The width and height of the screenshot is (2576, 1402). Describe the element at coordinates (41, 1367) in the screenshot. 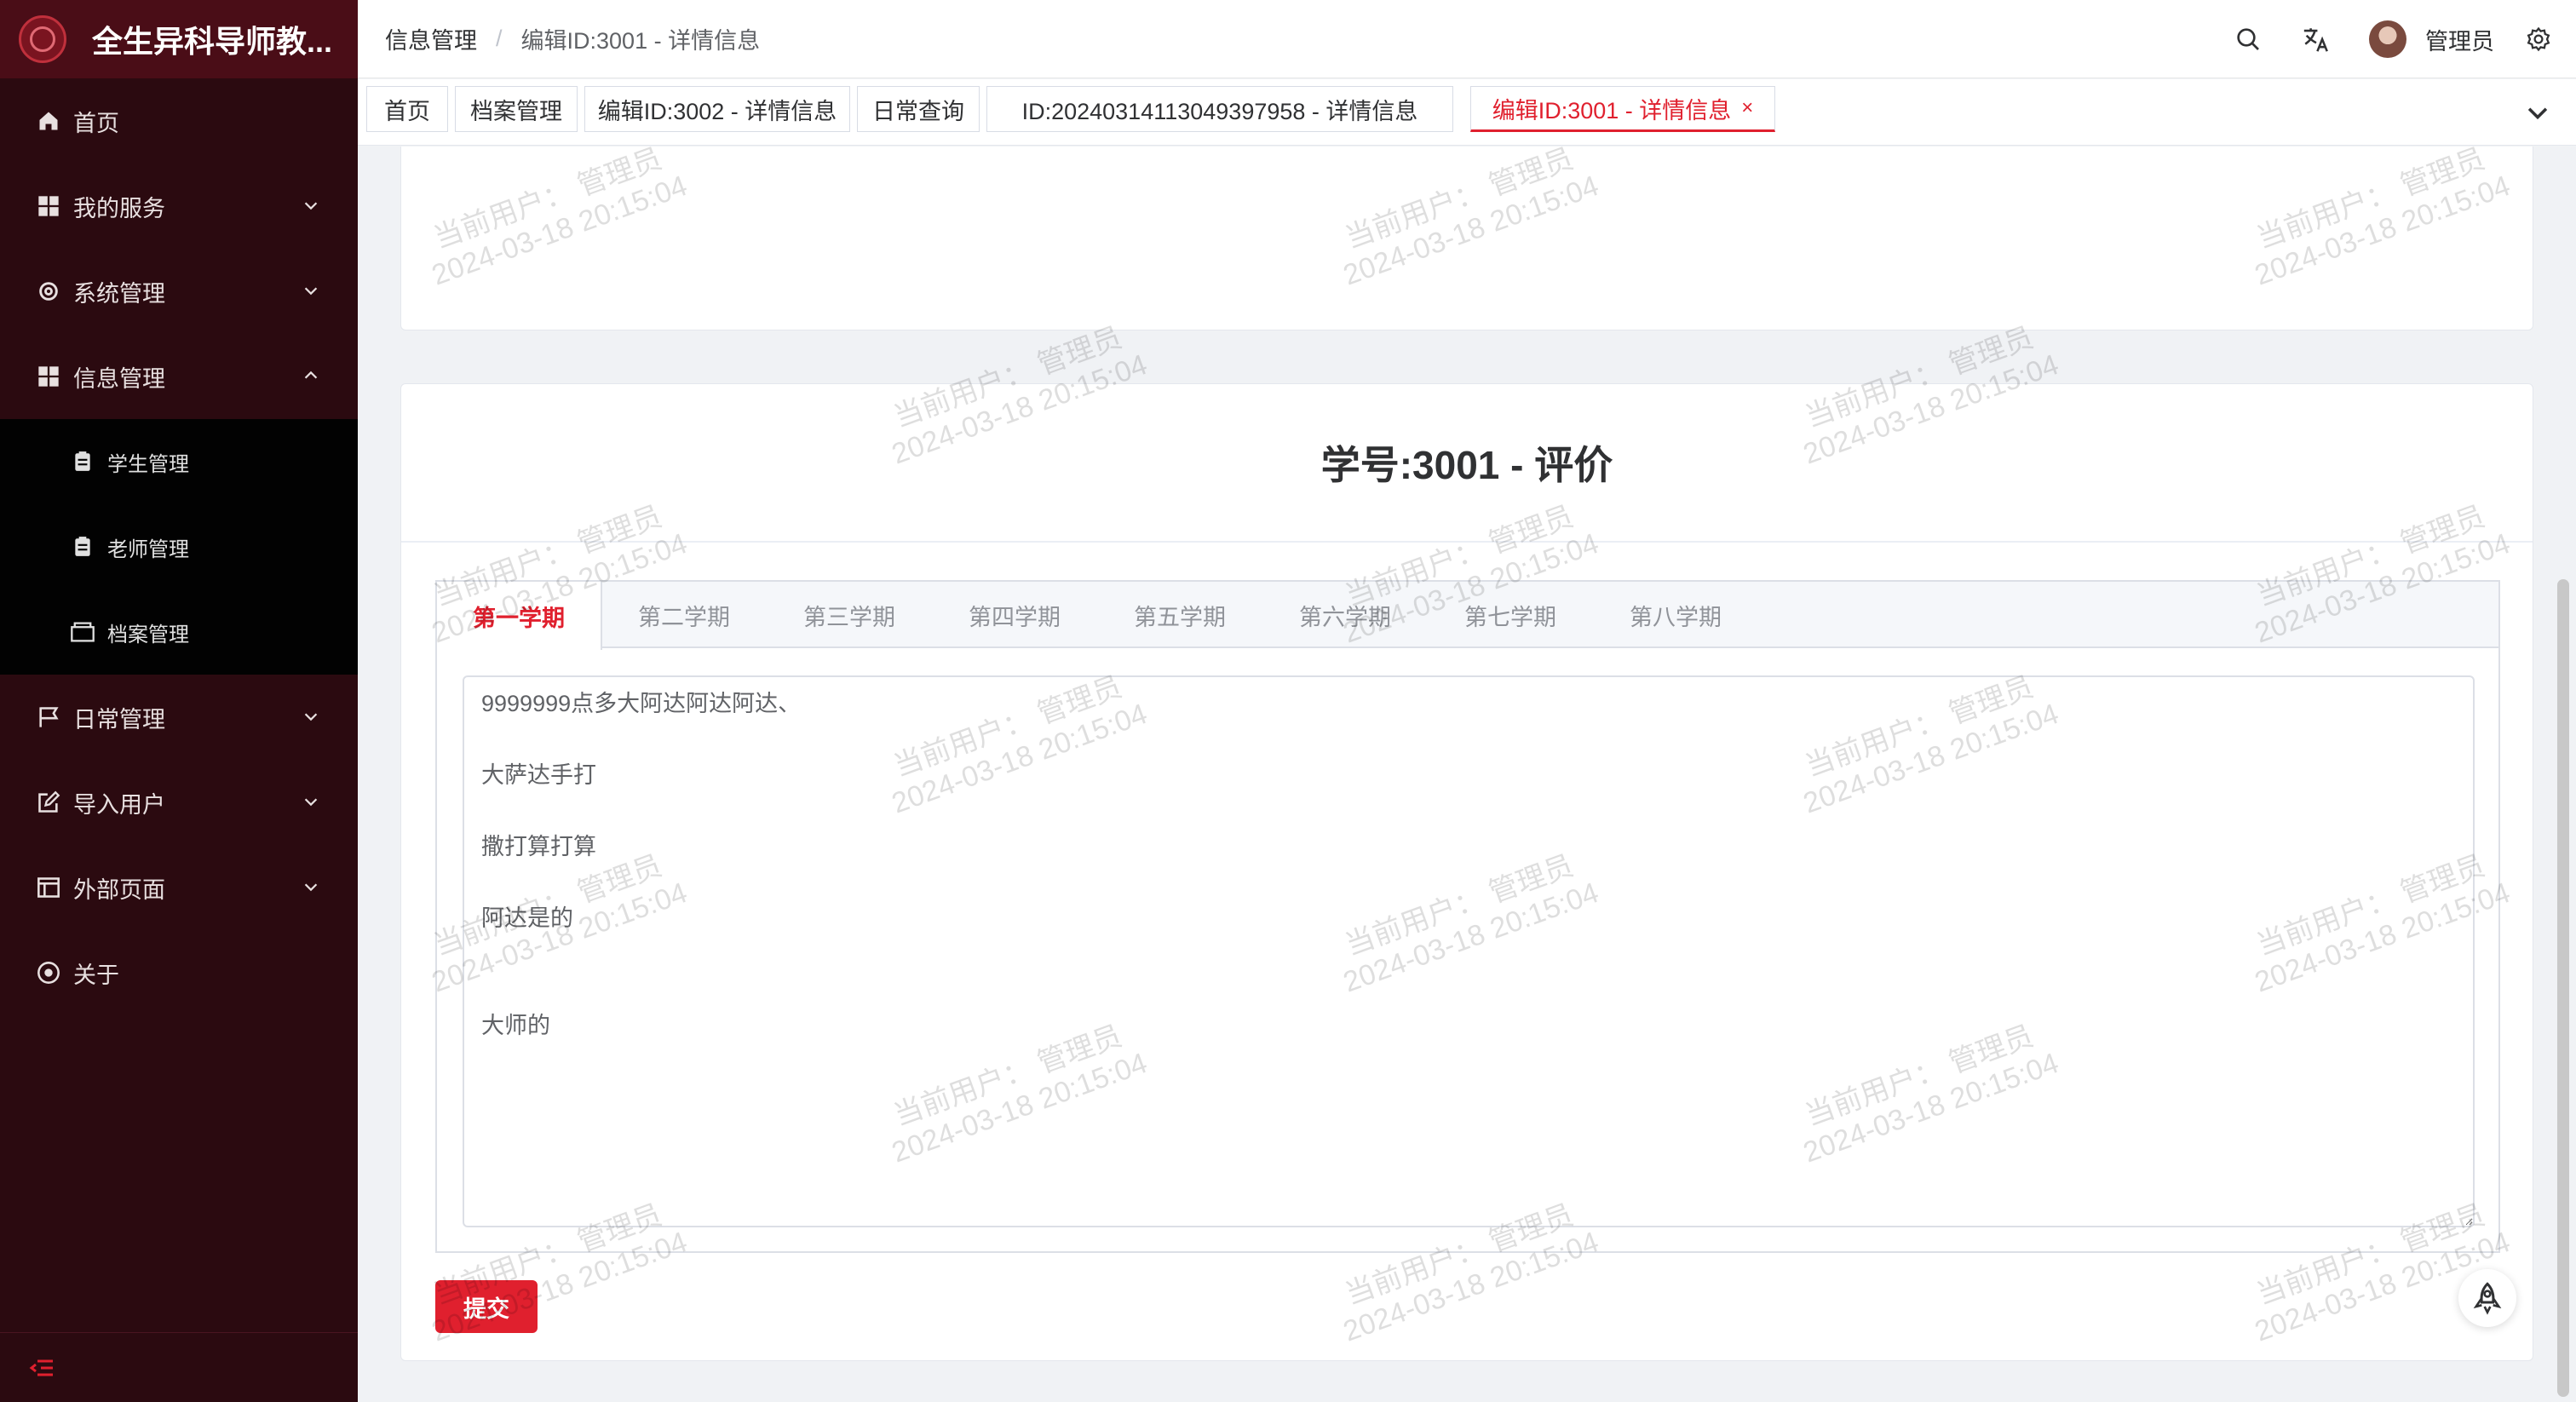

I see `collapse-icon` at that location.